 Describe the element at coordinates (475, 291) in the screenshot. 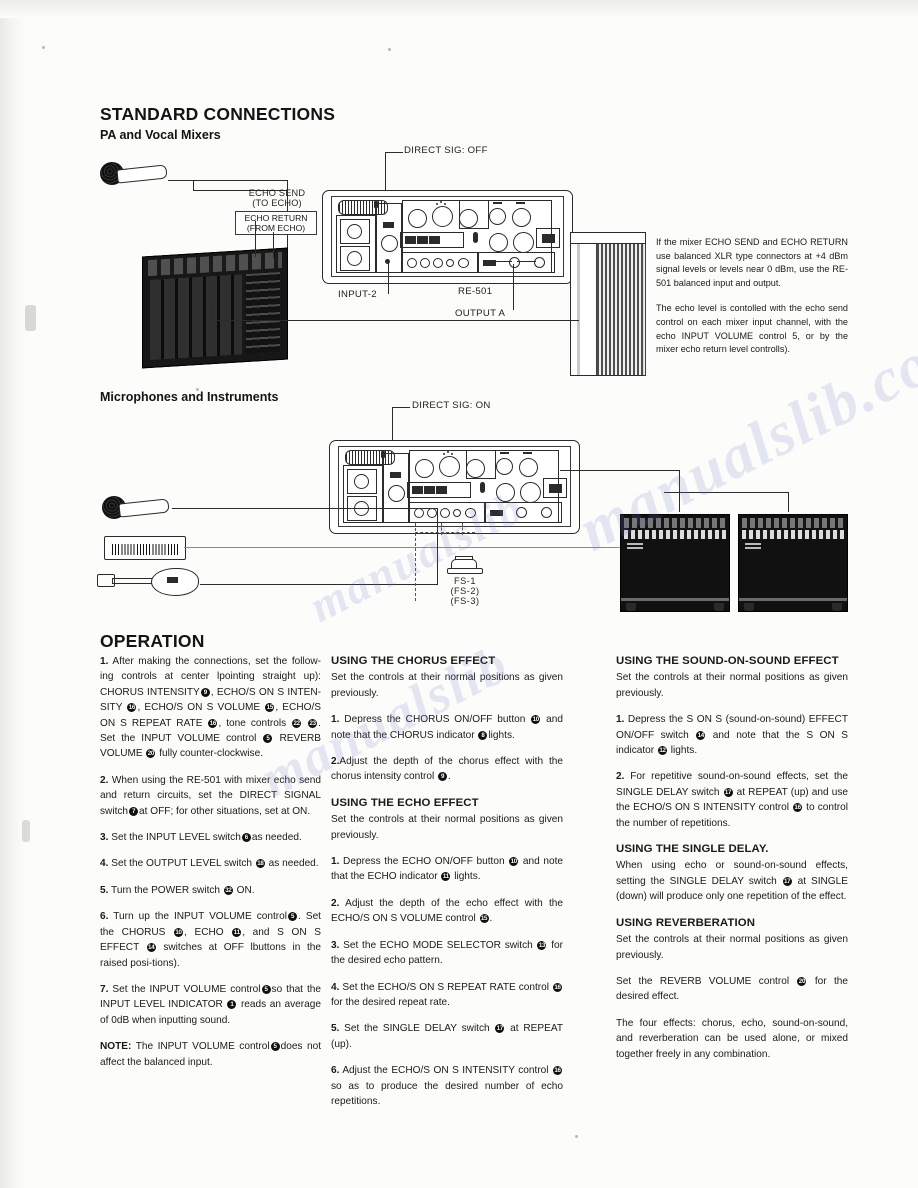

I see `re501-label: RE-501` at that location.